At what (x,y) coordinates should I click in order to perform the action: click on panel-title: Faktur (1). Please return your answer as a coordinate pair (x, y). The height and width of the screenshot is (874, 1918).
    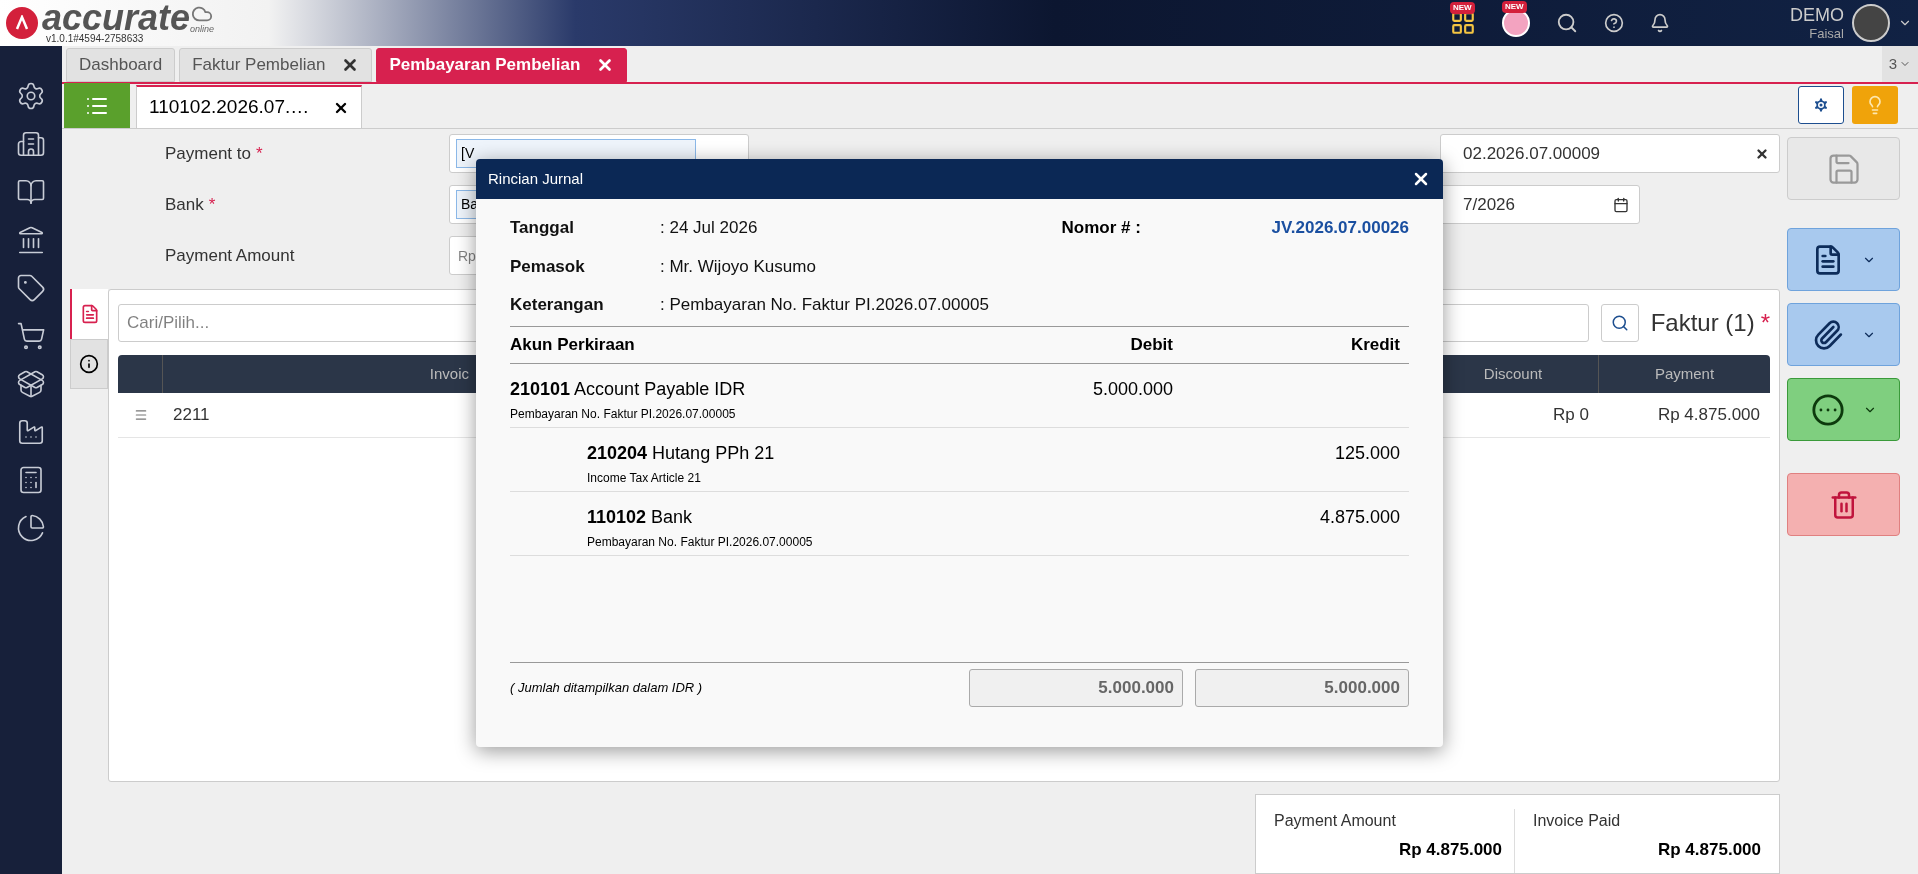
    Looking at the image, I should click on (1702, 323).